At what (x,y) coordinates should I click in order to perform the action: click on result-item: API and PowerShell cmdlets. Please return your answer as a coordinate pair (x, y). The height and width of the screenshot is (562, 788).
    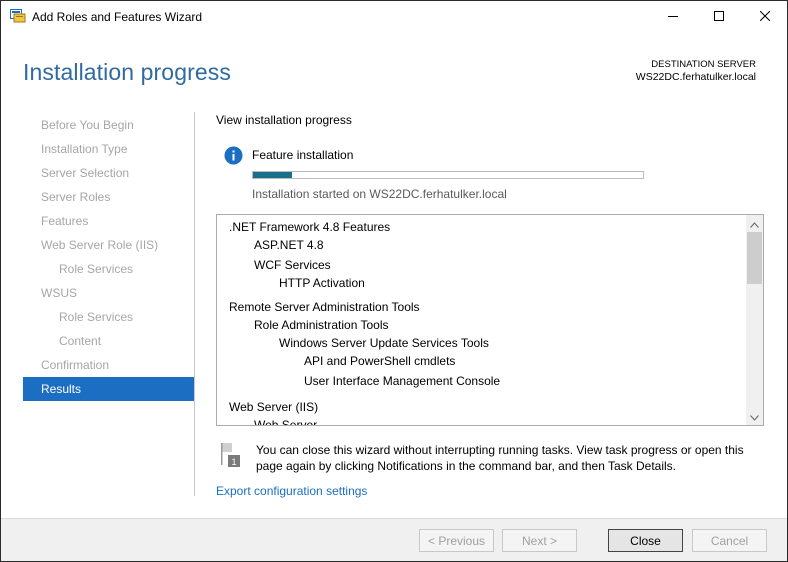
    Looking at the image, I should click on (380, 361).